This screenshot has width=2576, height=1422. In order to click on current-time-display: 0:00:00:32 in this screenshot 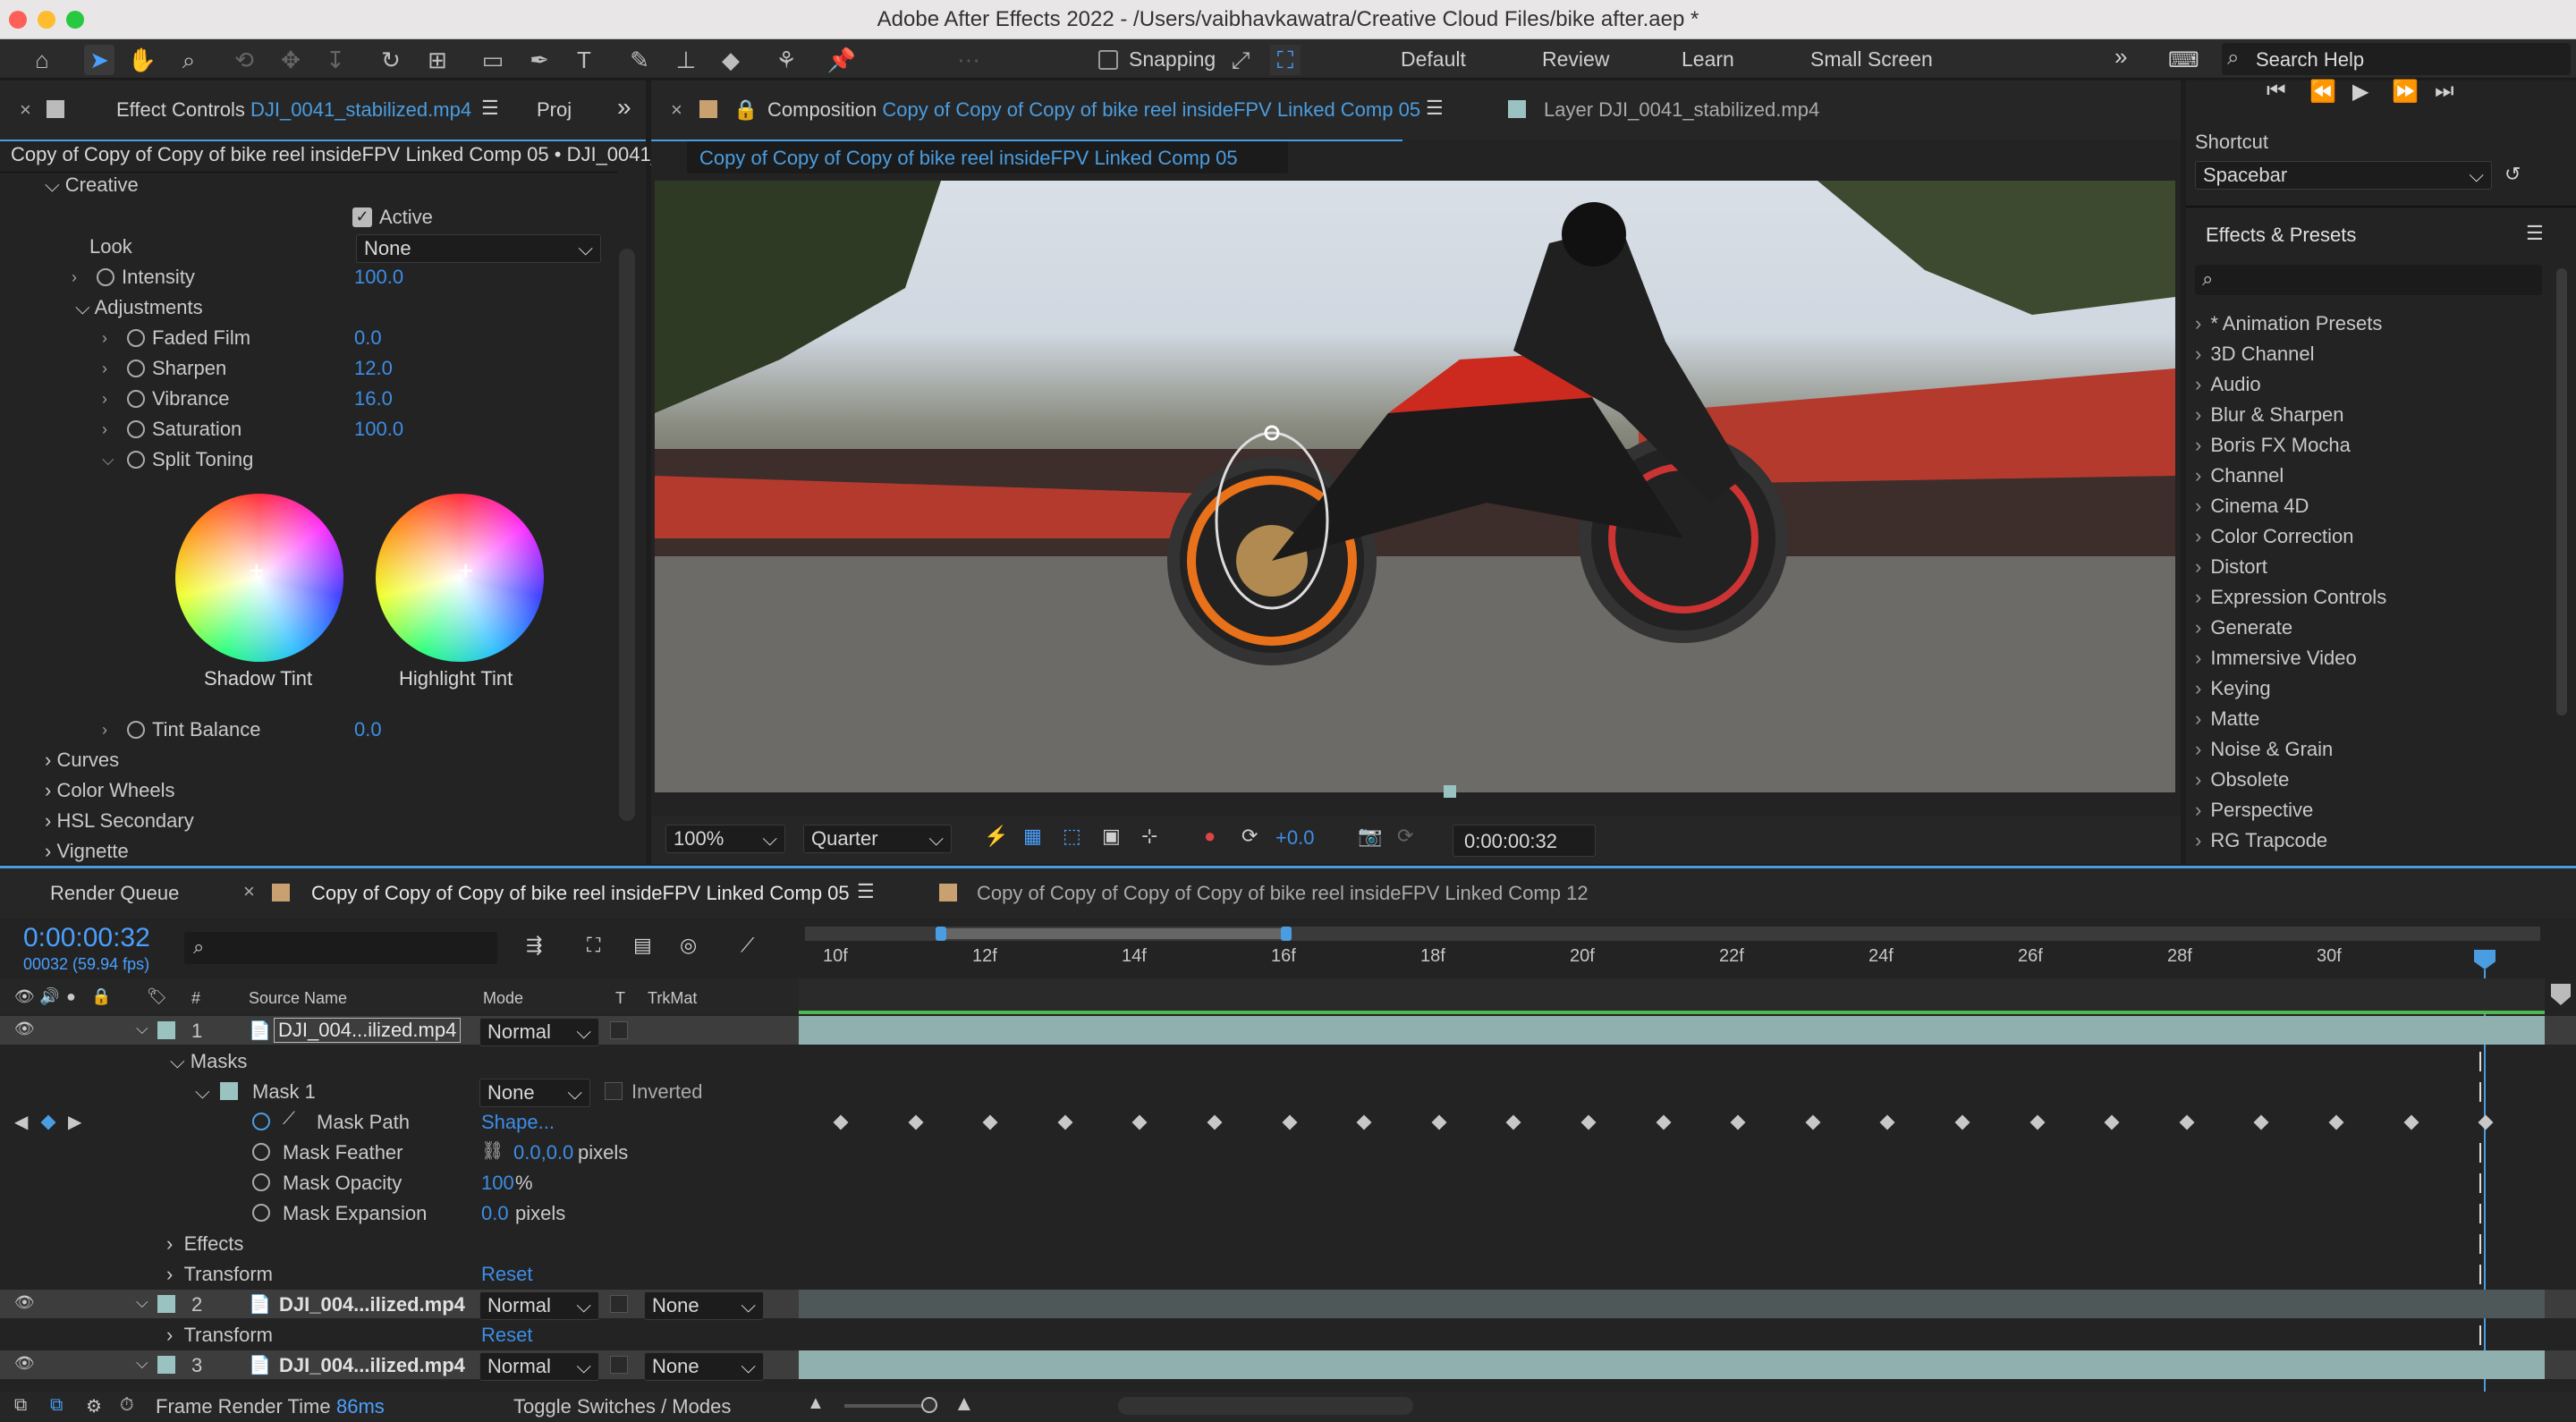, I will do `click(1524, 841)`.